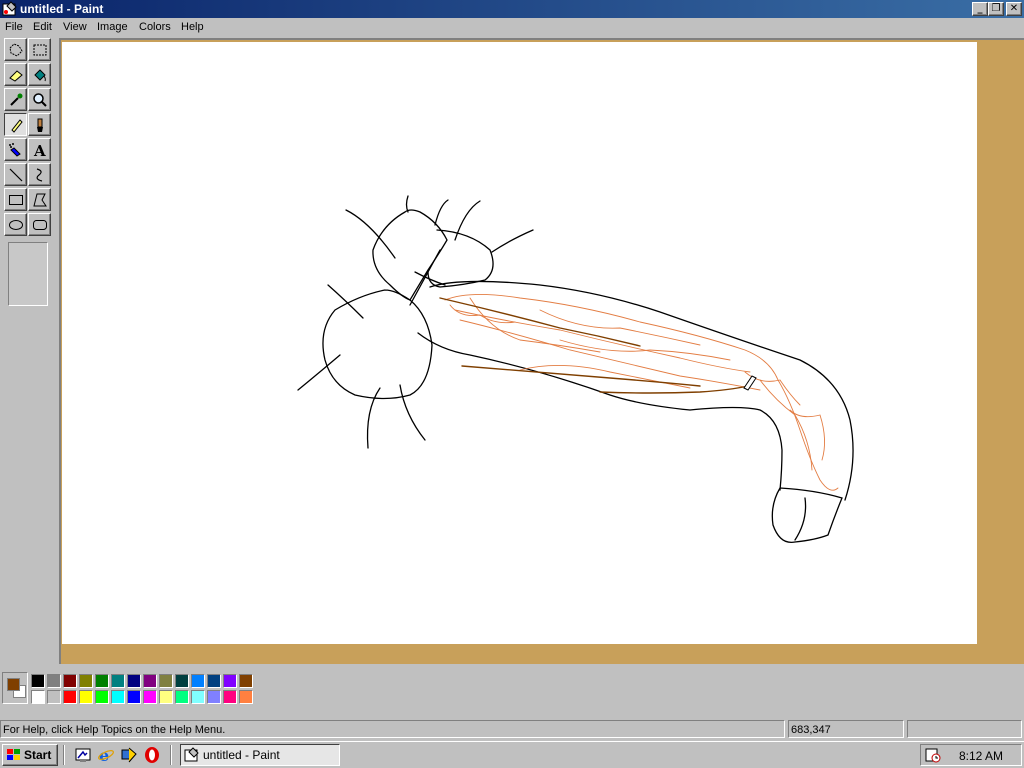  I want to click on tool-magnifier, so click(39, 99).